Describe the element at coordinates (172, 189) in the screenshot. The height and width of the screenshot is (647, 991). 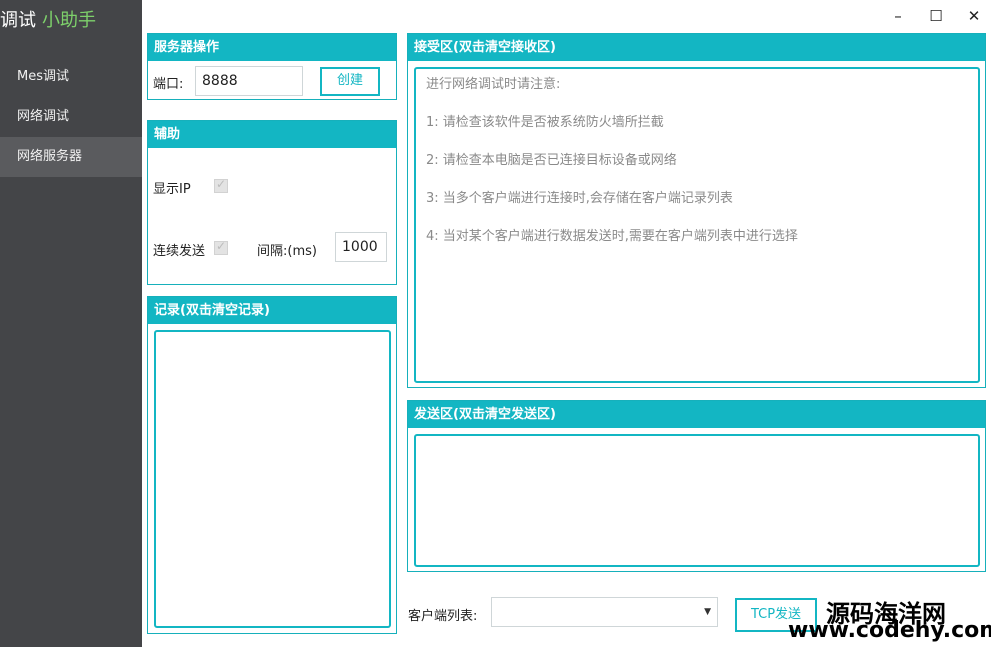
I see `show-ip-label: 显示IP` at that location.